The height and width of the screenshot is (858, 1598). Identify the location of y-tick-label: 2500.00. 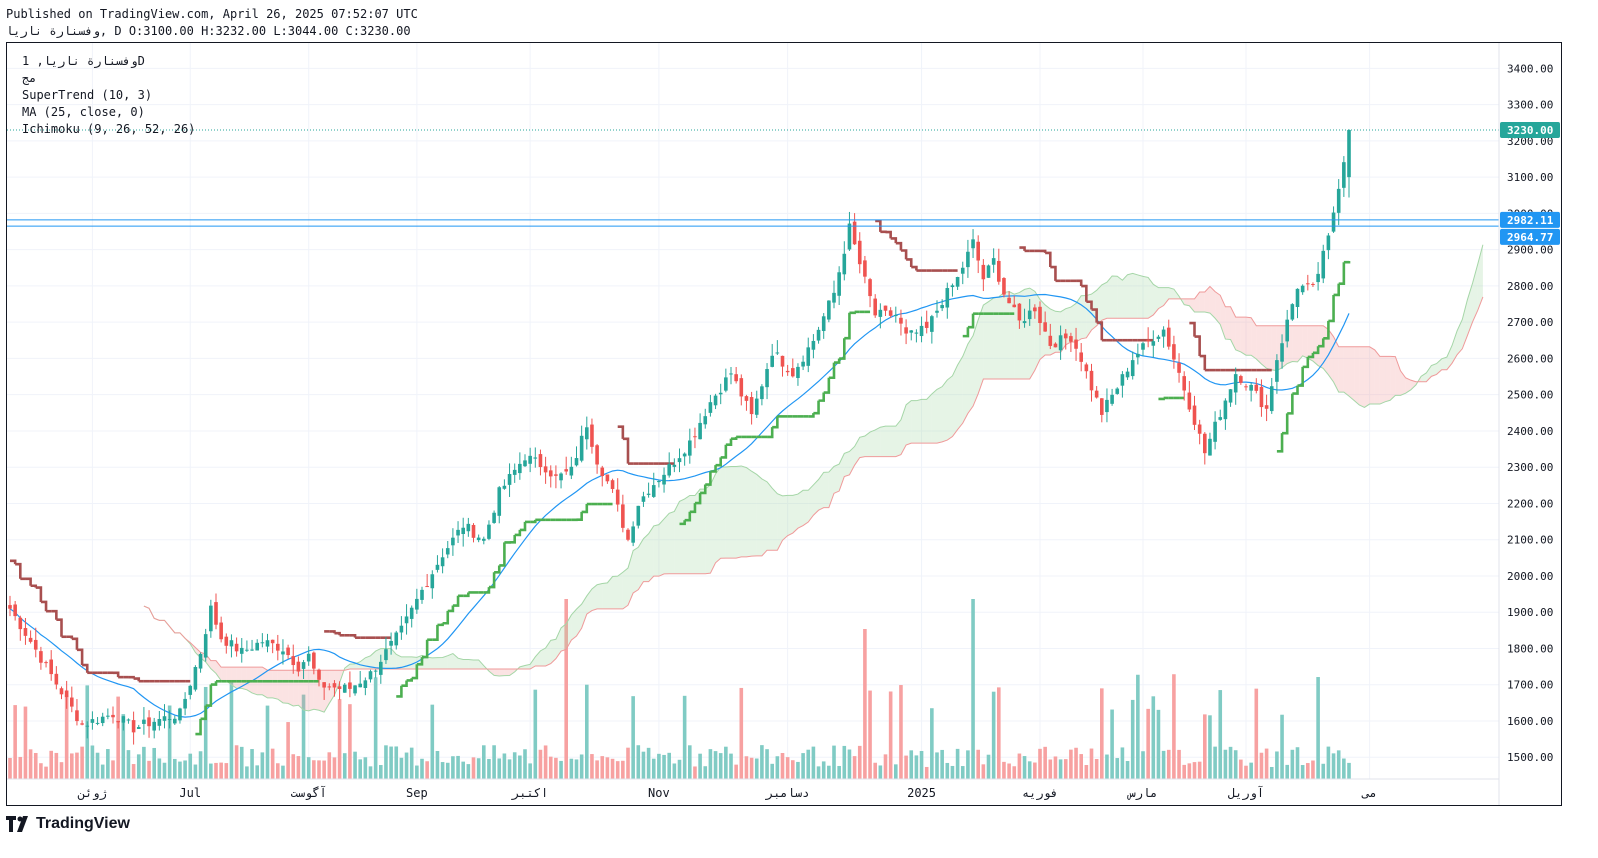
(1530, 395).